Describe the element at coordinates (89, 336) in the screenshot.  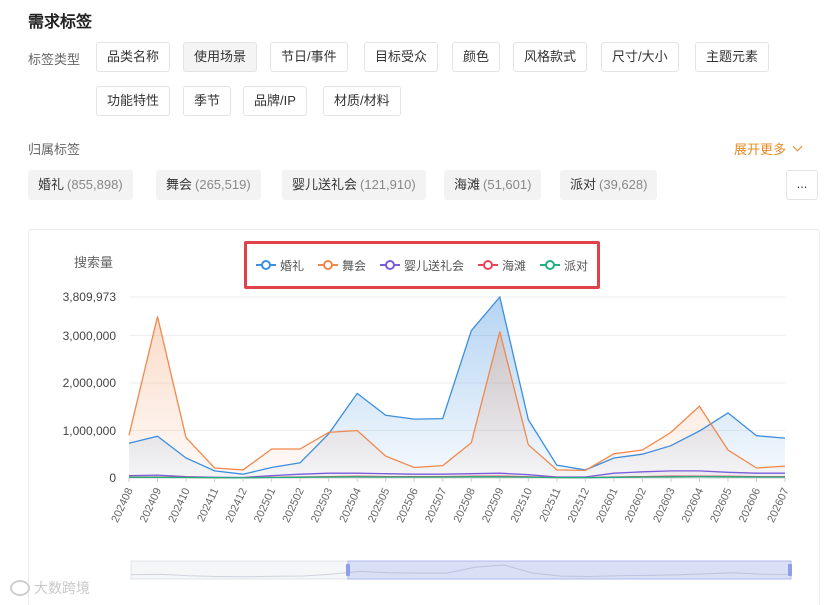
I see `y-tick-label: 3,000,000` at that location.